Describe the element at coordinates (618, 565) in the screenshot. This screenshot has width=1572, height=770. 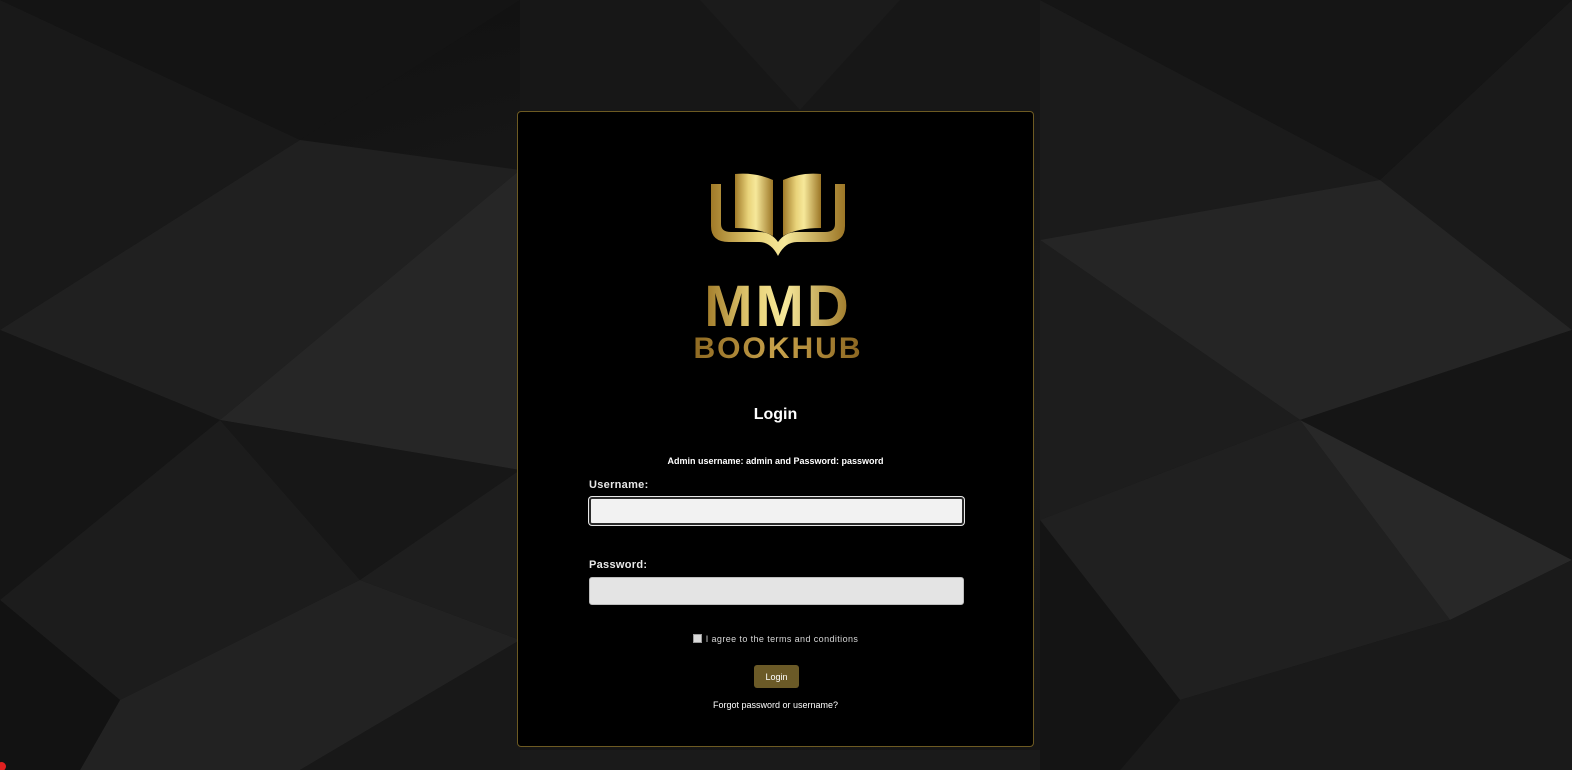
I see `password-label: Password:` at that location.